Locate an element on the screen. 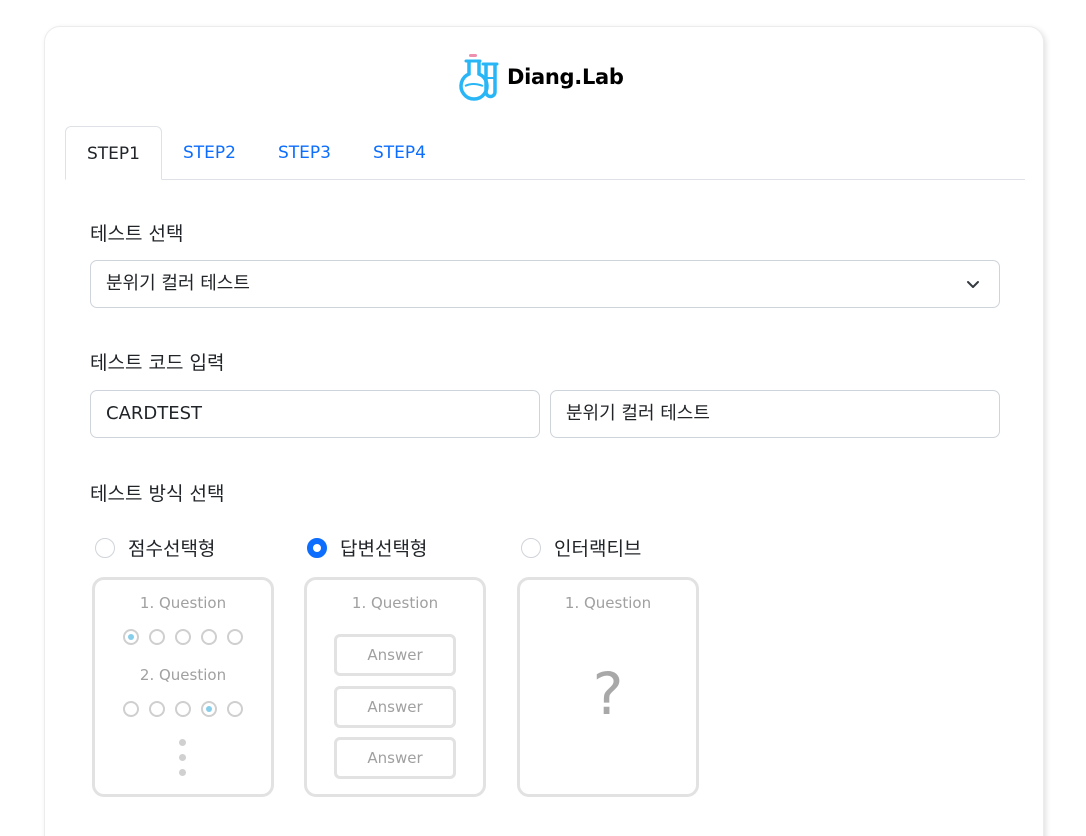  test-name-input: 분위기 컬러 테스트 is located at coordinates (775, 414).